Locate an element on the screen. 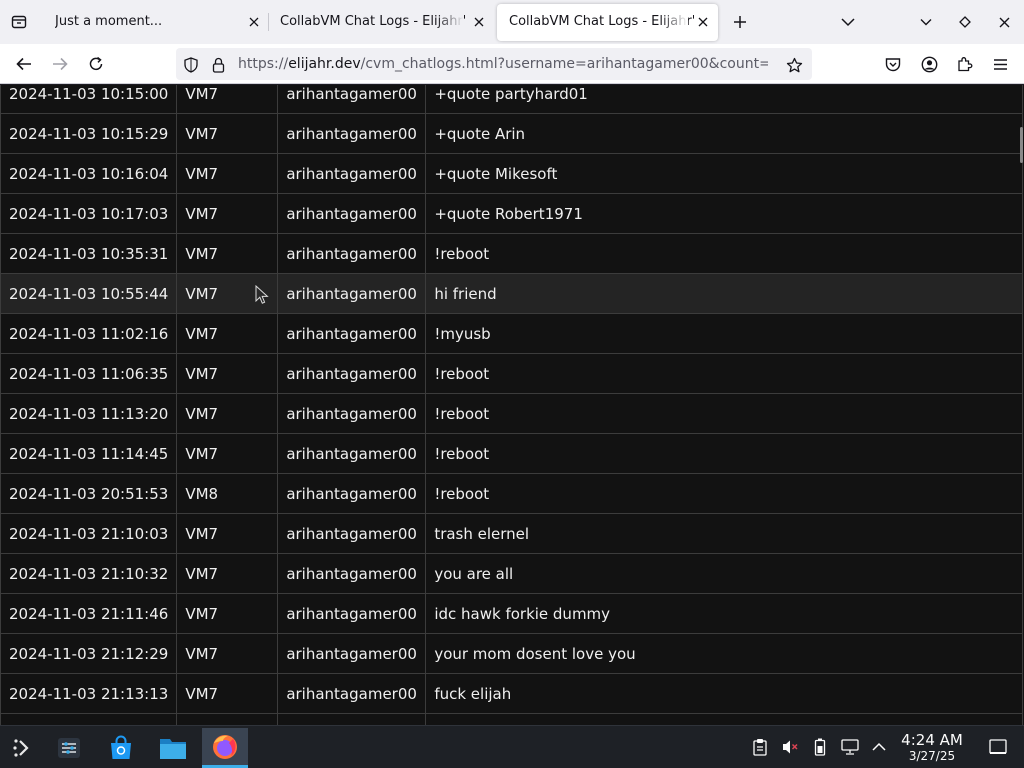 Image resolution: width=1024 pixels, height=768 pixels. new-tab-button is located at coordinates (740, 22).